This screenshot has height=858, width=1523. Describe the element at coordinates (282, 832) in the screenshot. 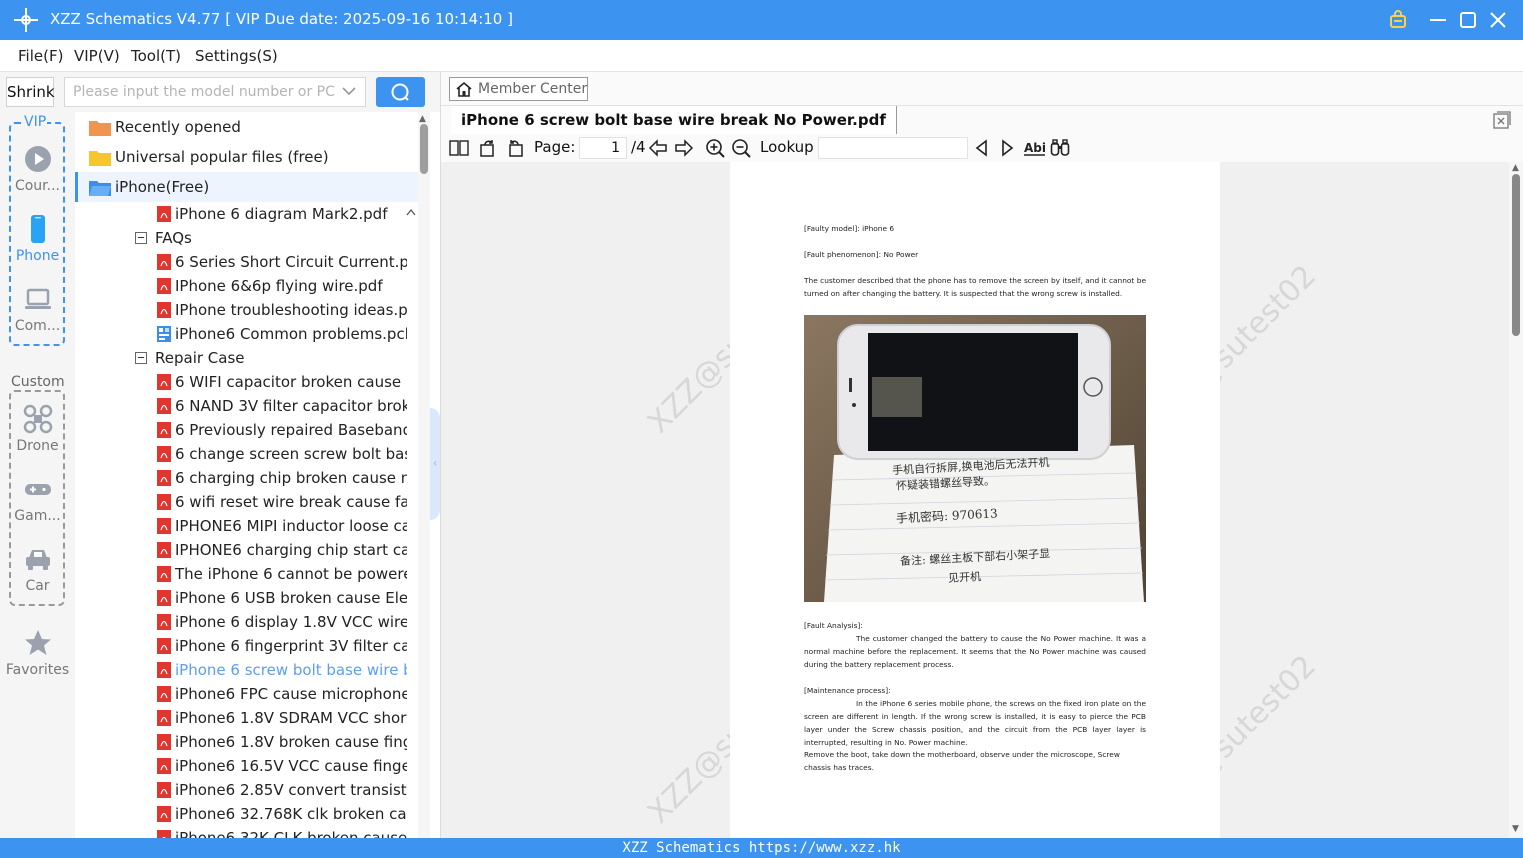

I see `tree-file-item: iPhone6 32K CLK broken cause co` at that location.